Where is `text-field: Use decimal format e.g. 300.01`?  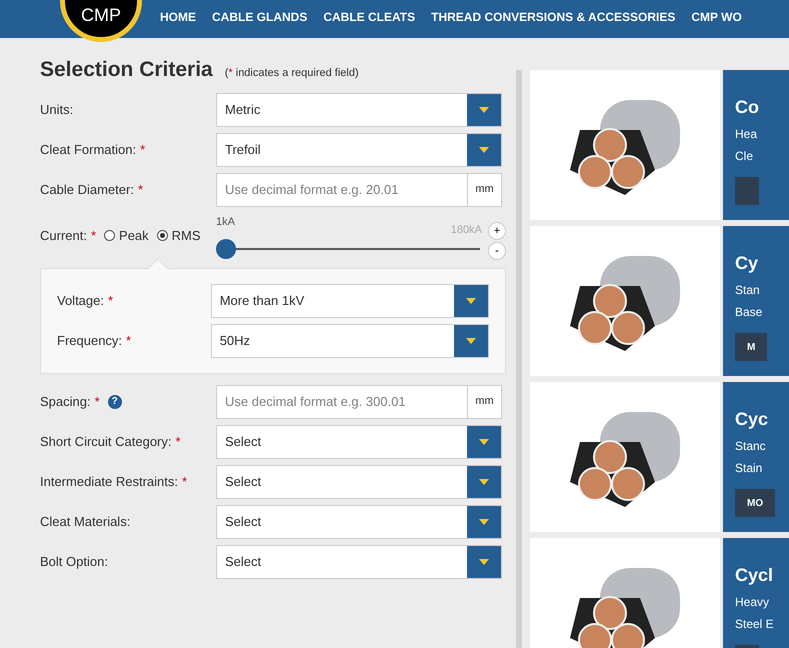
text-field: Use decimal format e.g. 300.01 is located at coordinates (342, 401).